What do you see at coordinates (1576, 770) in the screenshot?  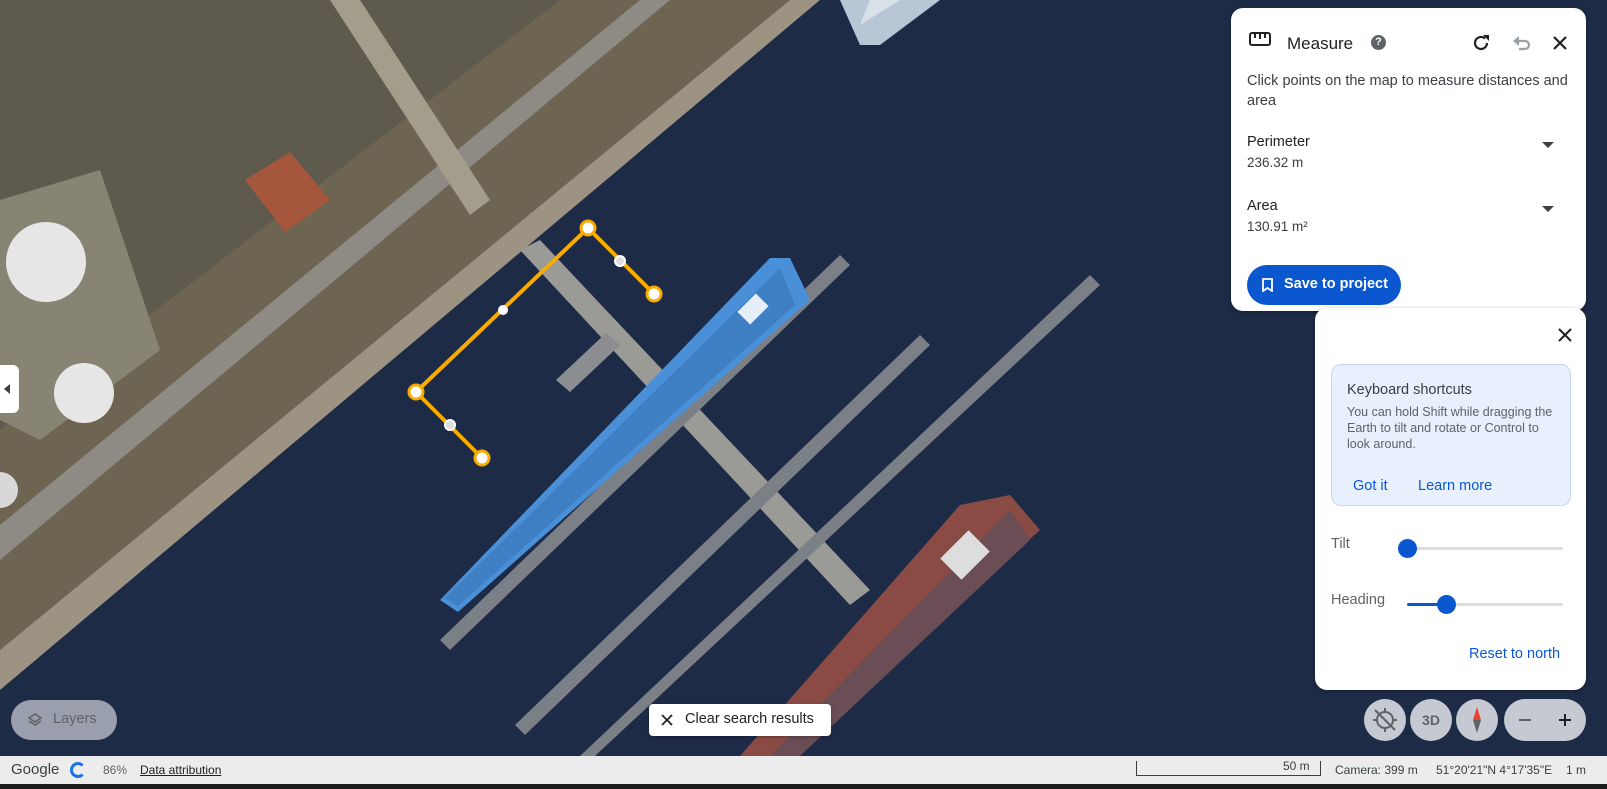 I see `ground-altitude: 1 m` at bounding box center [1576, 770].